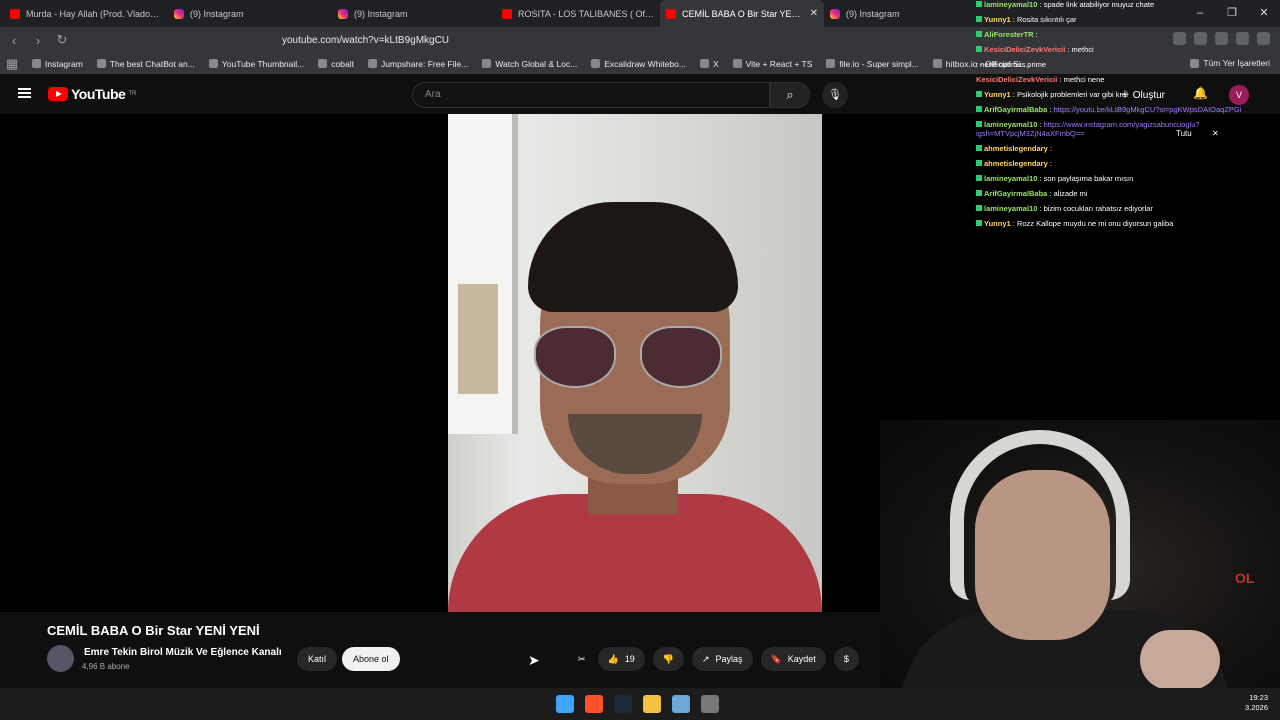 Image resolution: width=1280 pixels, height=720 pixels. I want to click on chat-popup: Tutu ✕, so click(1197, 133).